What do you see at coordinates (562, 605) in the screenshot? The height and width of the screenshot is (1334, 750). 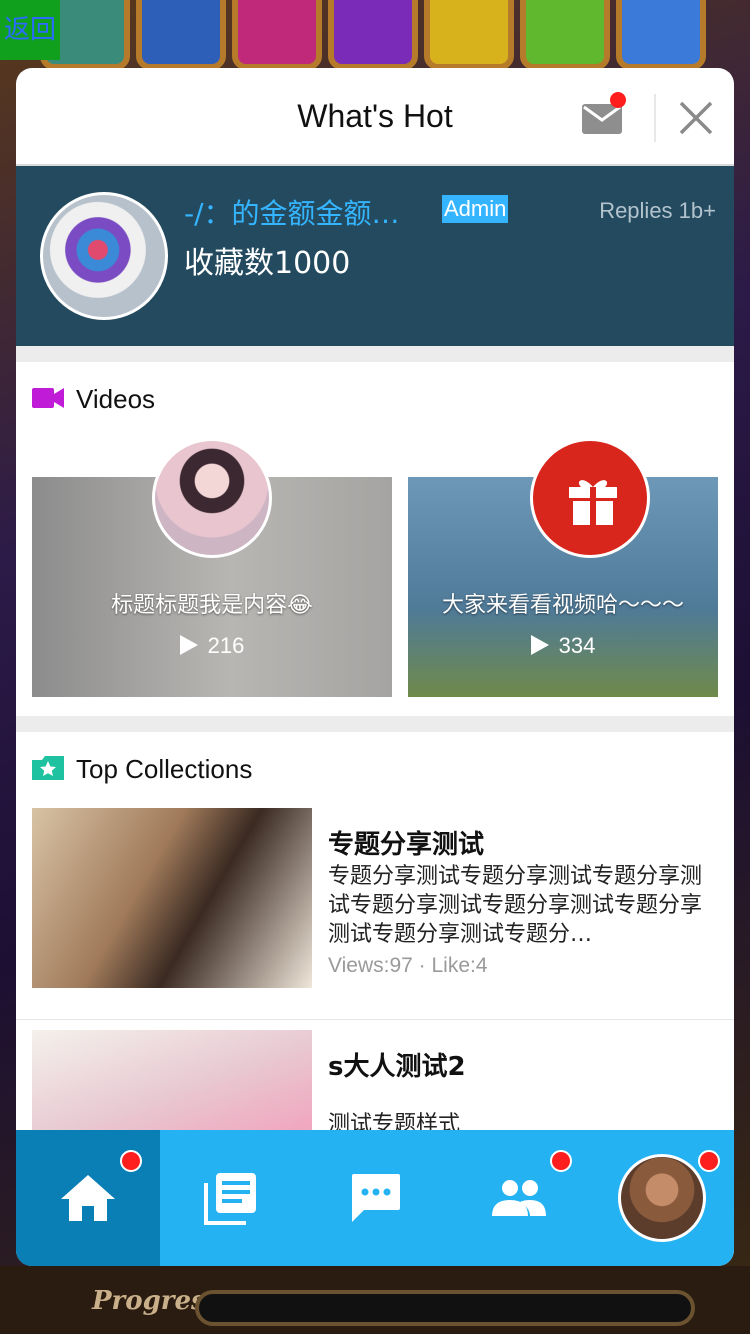 I see `video-title: 大家来看看视频哈～～～` at bounding box center [562, 605].